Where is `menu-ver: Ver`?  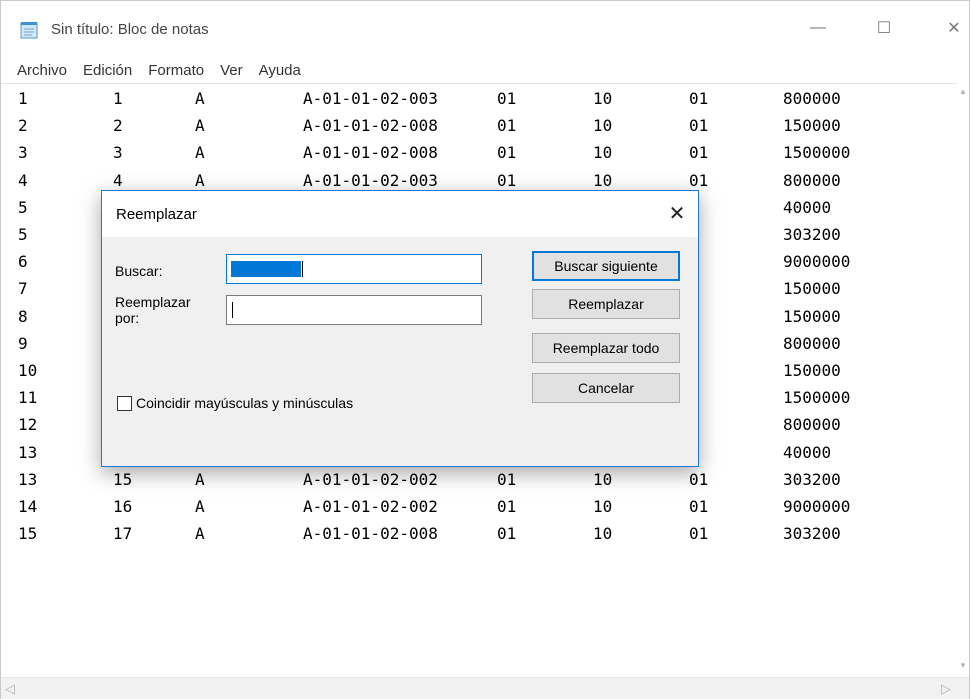
menu-ver: Ver is located at coordinates (231, 70).